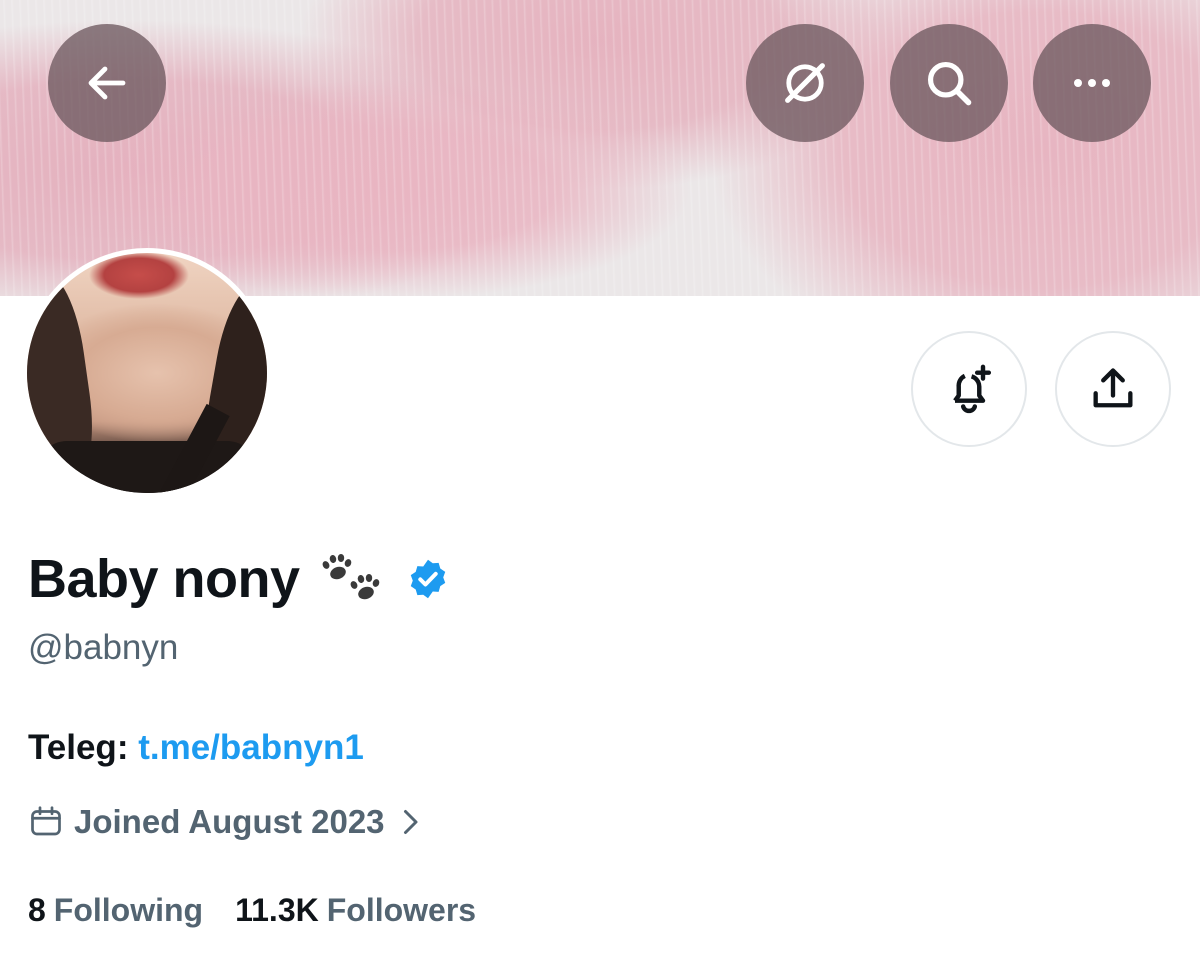 The height and width of the screenshot is (978, 1200). Describe the element at coordinates (103, 647) in the screenshot. I see `username-handle: @babnyn` at that location.